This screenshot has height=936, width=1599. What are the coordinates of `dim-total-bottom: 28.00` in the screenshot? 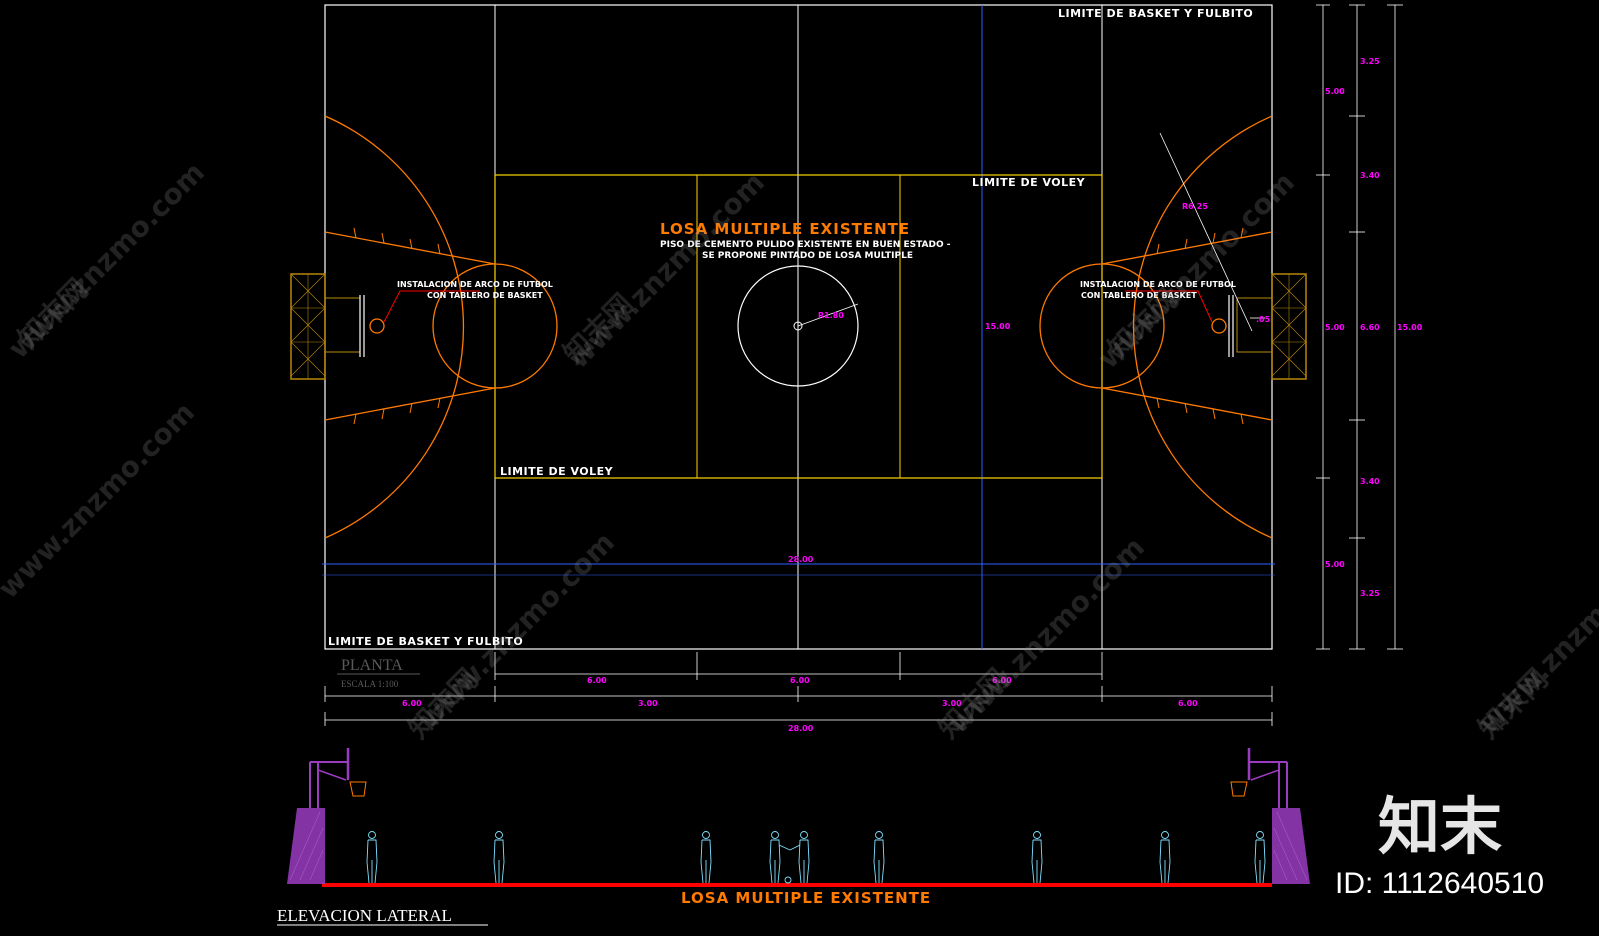 It's located at (801, 728).